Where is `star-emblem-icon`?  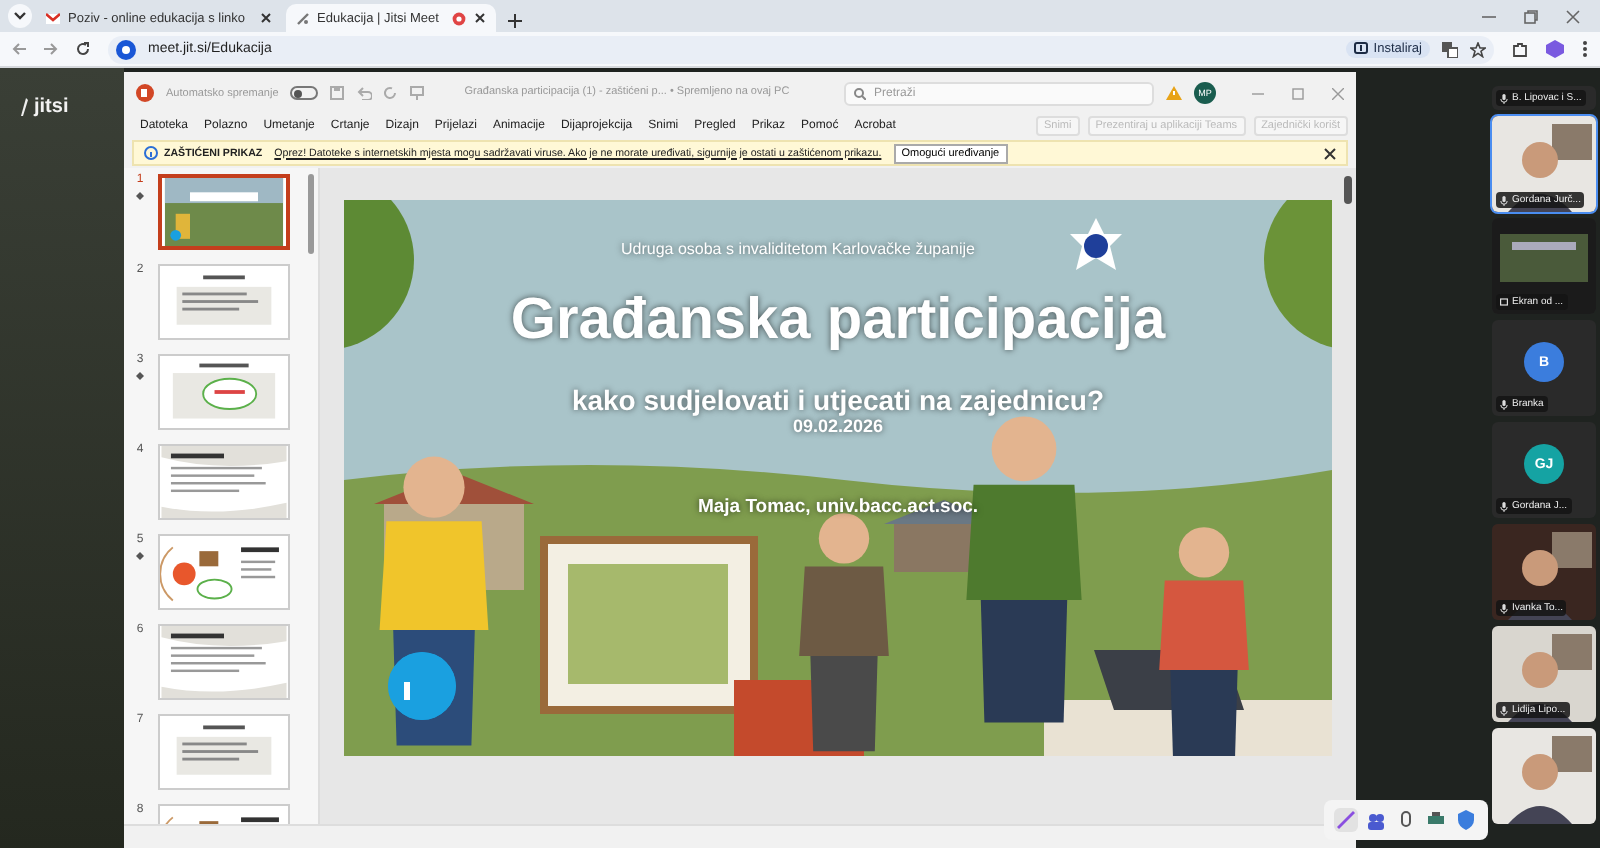 star-emblem-icon is located at coordinates (1096, 244).